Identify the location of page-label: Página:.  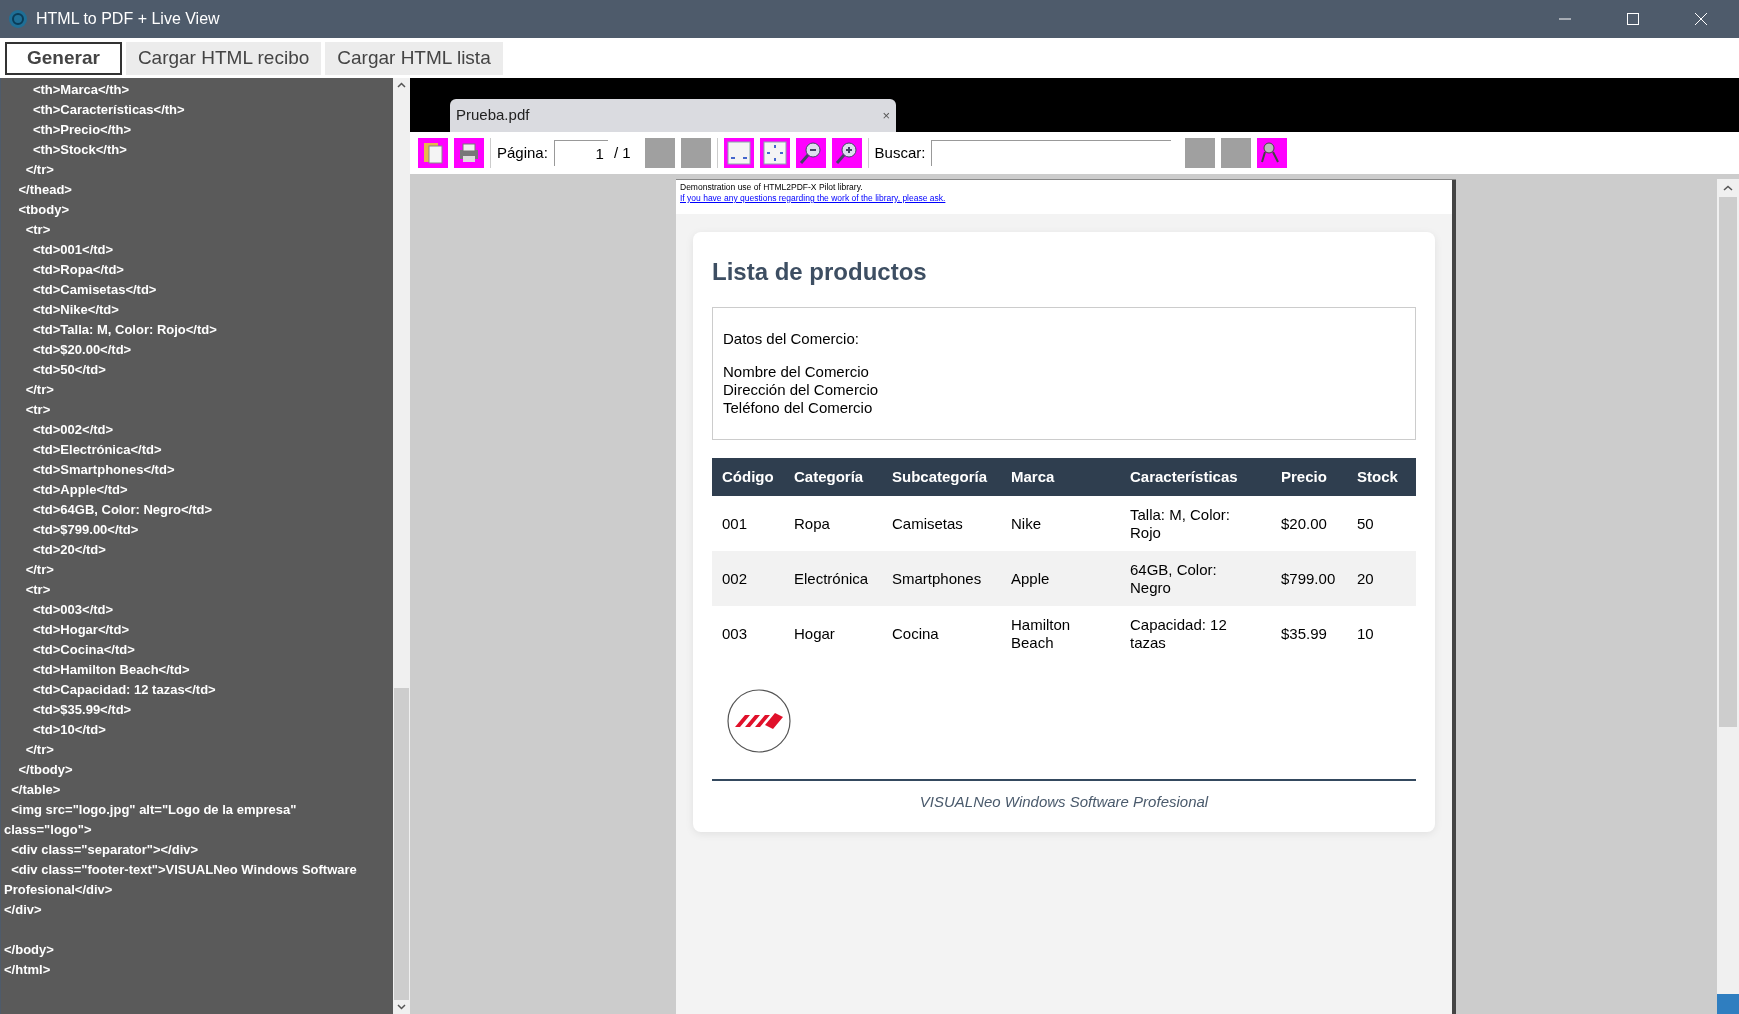
(522, 152).